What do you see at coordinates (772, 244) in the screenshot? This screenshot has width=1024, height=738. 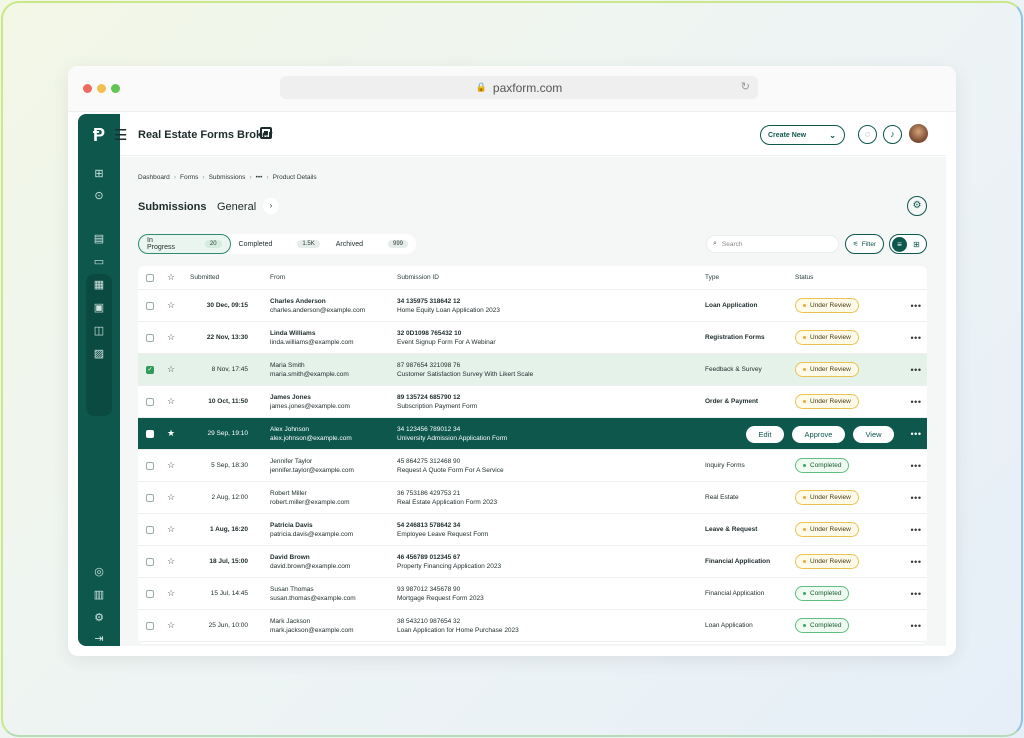 I see `search-input: ⌕ Search` at bounding box center [772, 244].